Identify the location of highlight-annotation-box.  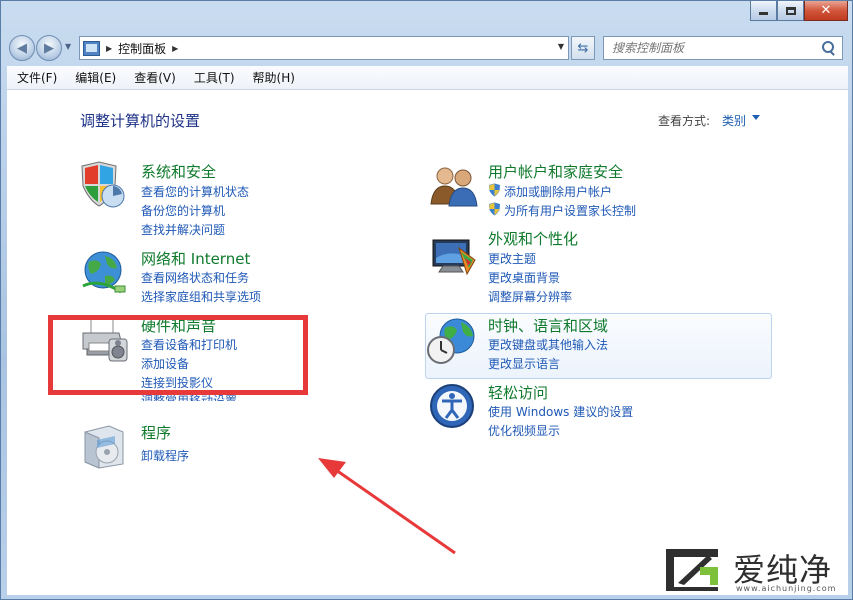
(178, 355).